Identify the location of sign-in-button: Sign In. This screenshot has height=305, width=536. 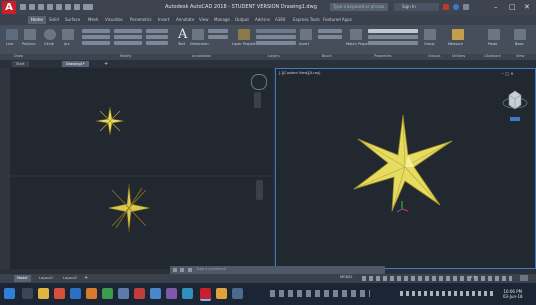
(416, 7).